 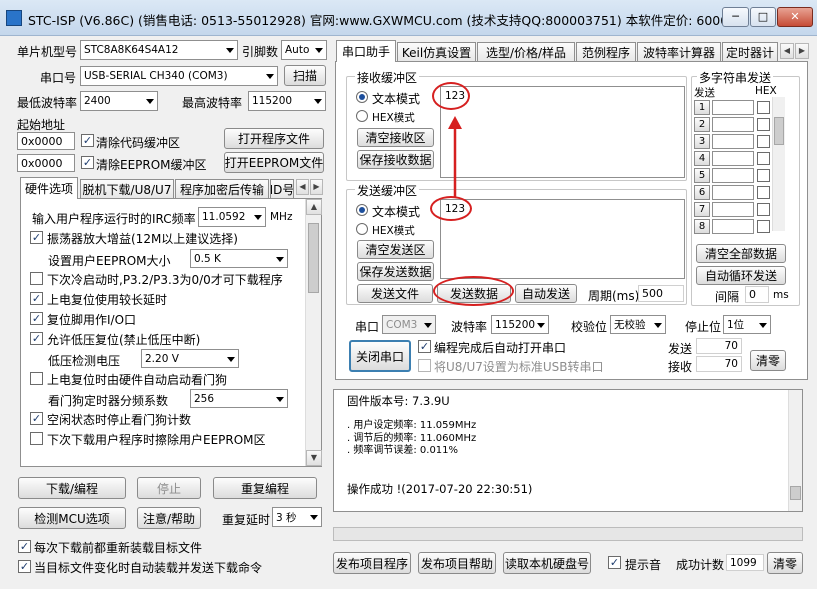 I want to click on tab-keil-settings: Keil仿真设置, so click(x=436, y=52).